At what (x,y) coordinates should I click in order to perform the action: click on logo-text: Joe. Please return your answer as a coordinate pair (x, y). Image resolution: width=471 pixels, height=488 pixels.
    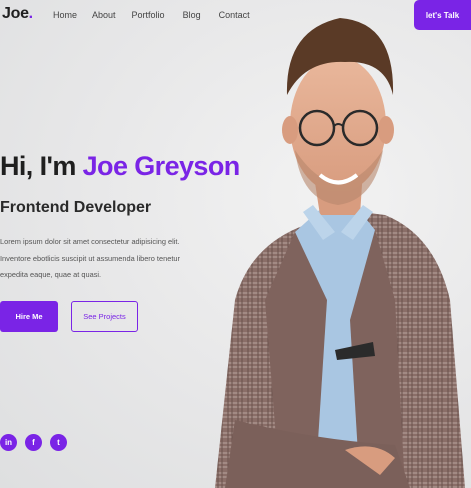
    Looking at the image, I should click on (15, 13).